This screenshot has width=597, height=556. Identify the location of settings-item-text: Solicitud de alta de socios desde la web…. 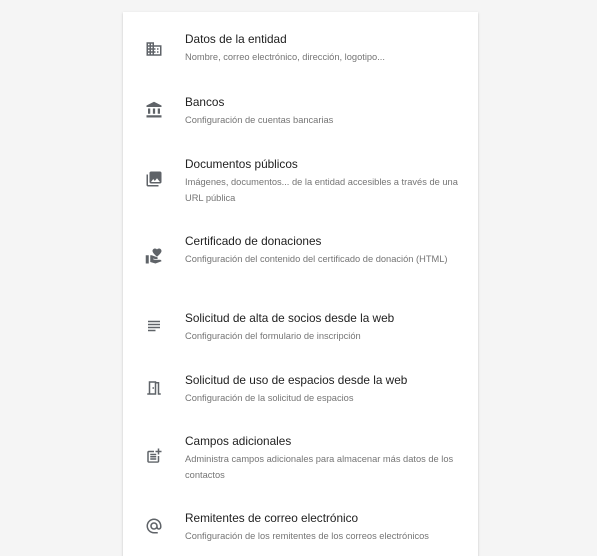
(327, 327).